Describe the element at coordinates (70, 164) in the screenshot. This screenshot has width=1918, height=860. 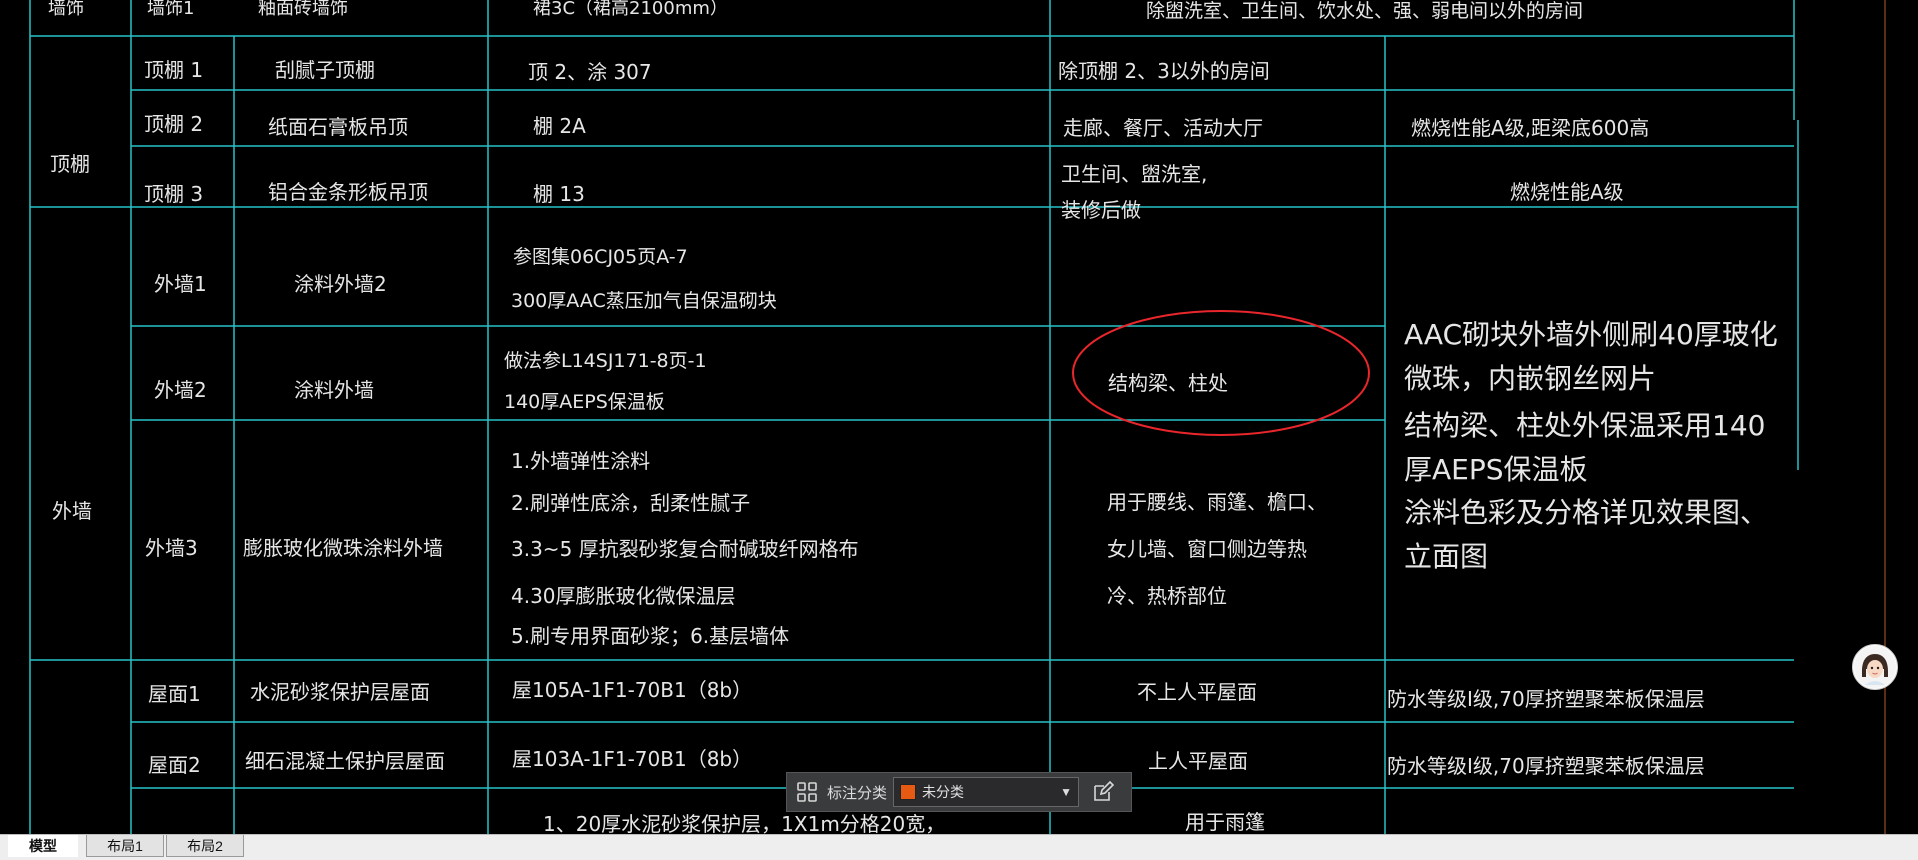
I see `group-label-ceiling: 顶棚` at that location.